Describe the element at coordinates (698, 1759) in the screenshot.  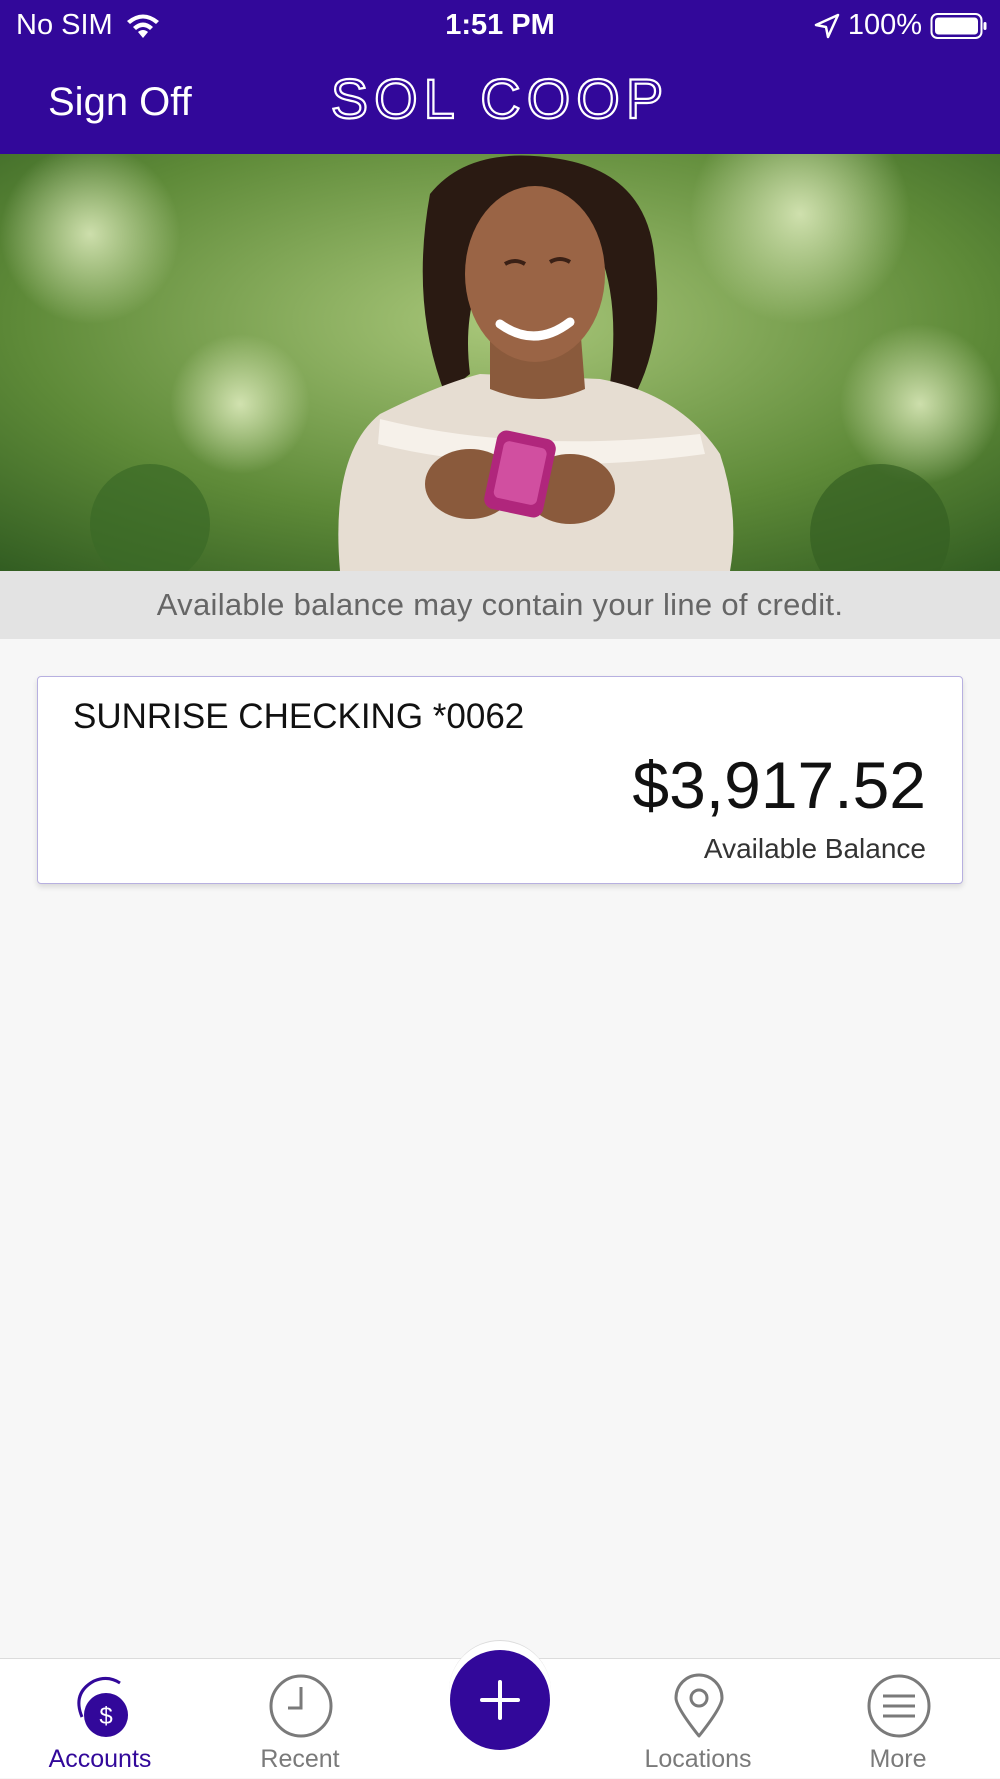
I see `tab-locations-label: Locations` at that location.